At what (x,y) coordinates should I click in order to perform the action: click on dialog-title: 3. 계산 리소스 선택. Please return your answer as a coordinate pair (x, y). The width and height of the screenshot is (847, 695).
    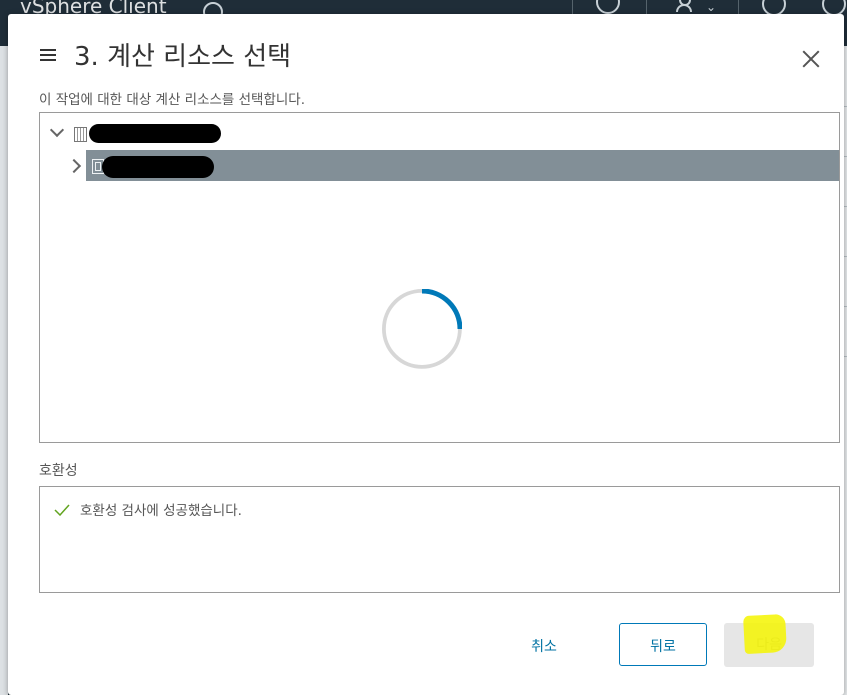
    Looking at the image, I should click on (183, 57).